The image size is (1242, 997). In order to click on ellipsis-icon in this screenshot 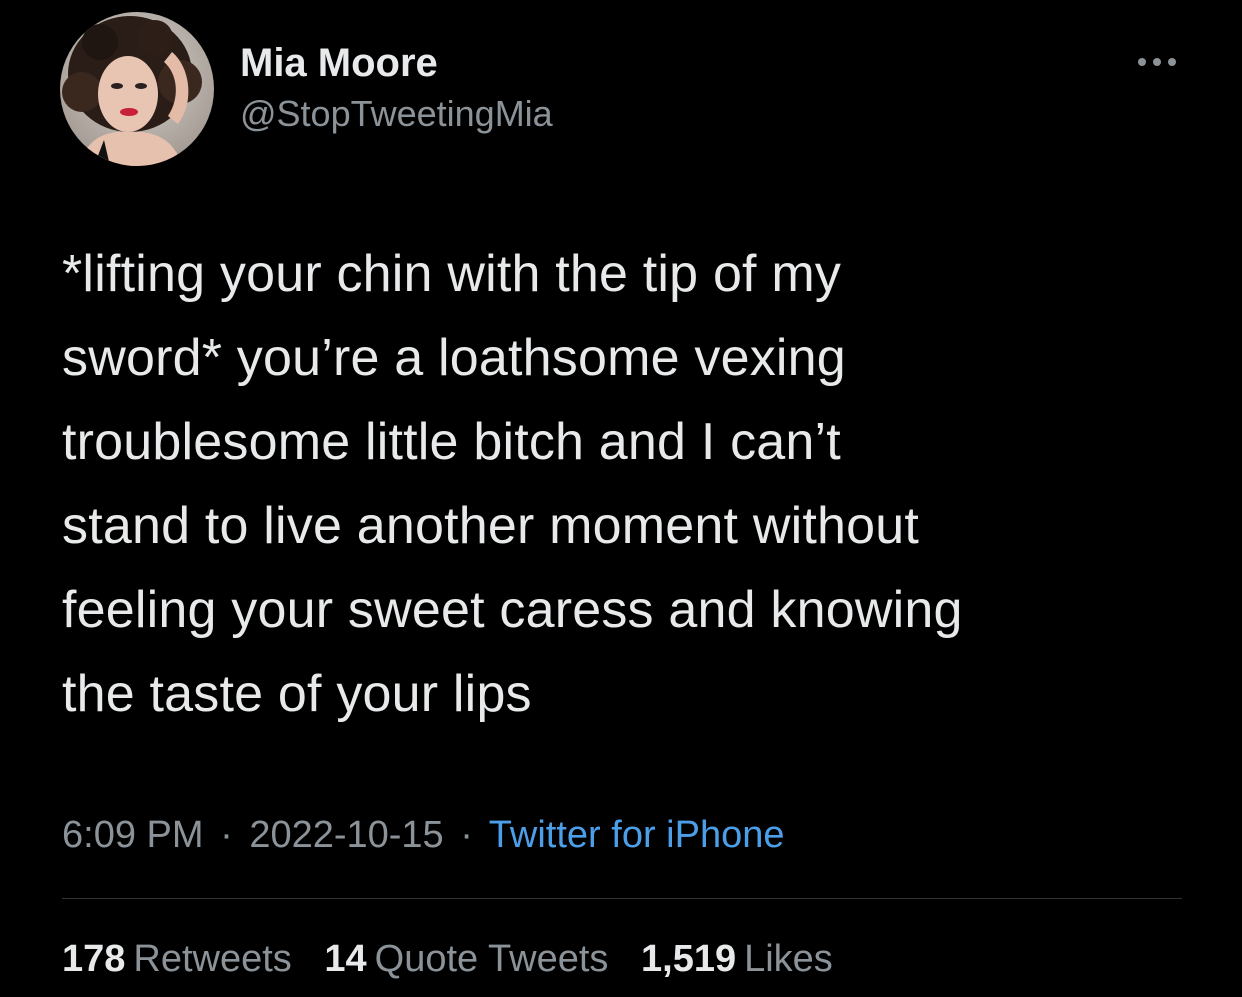, I will do `click(1157, 62)`.